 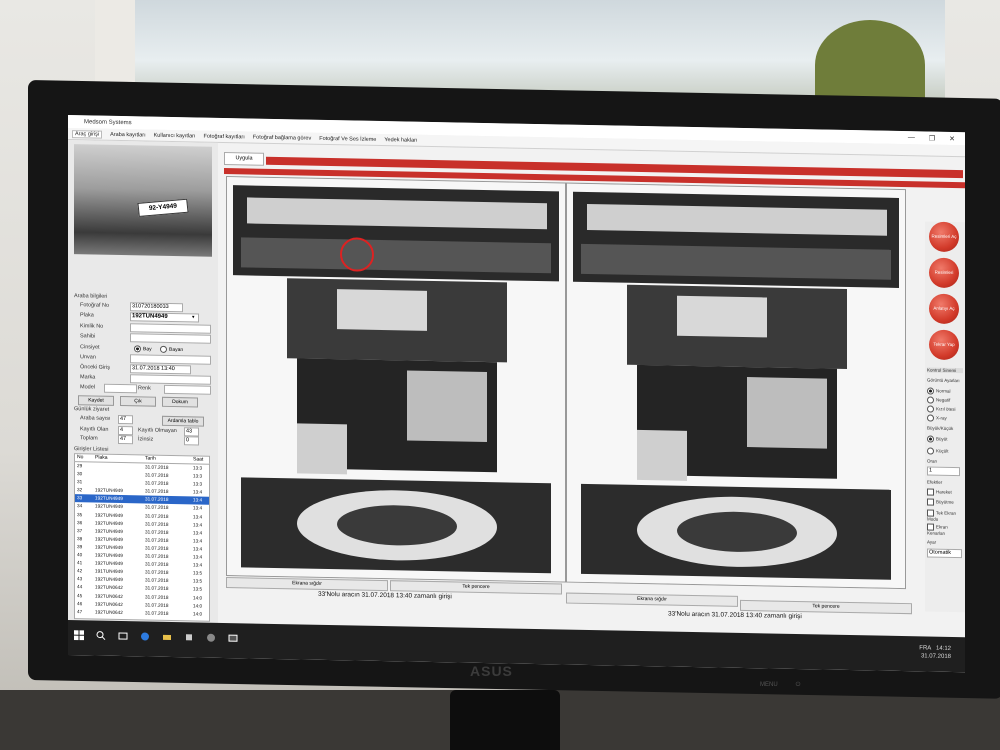 What do you see at coordinates (932, 138) in the screenshot?
I see `maximize-button: ❐` at bounding box center [932, 138].